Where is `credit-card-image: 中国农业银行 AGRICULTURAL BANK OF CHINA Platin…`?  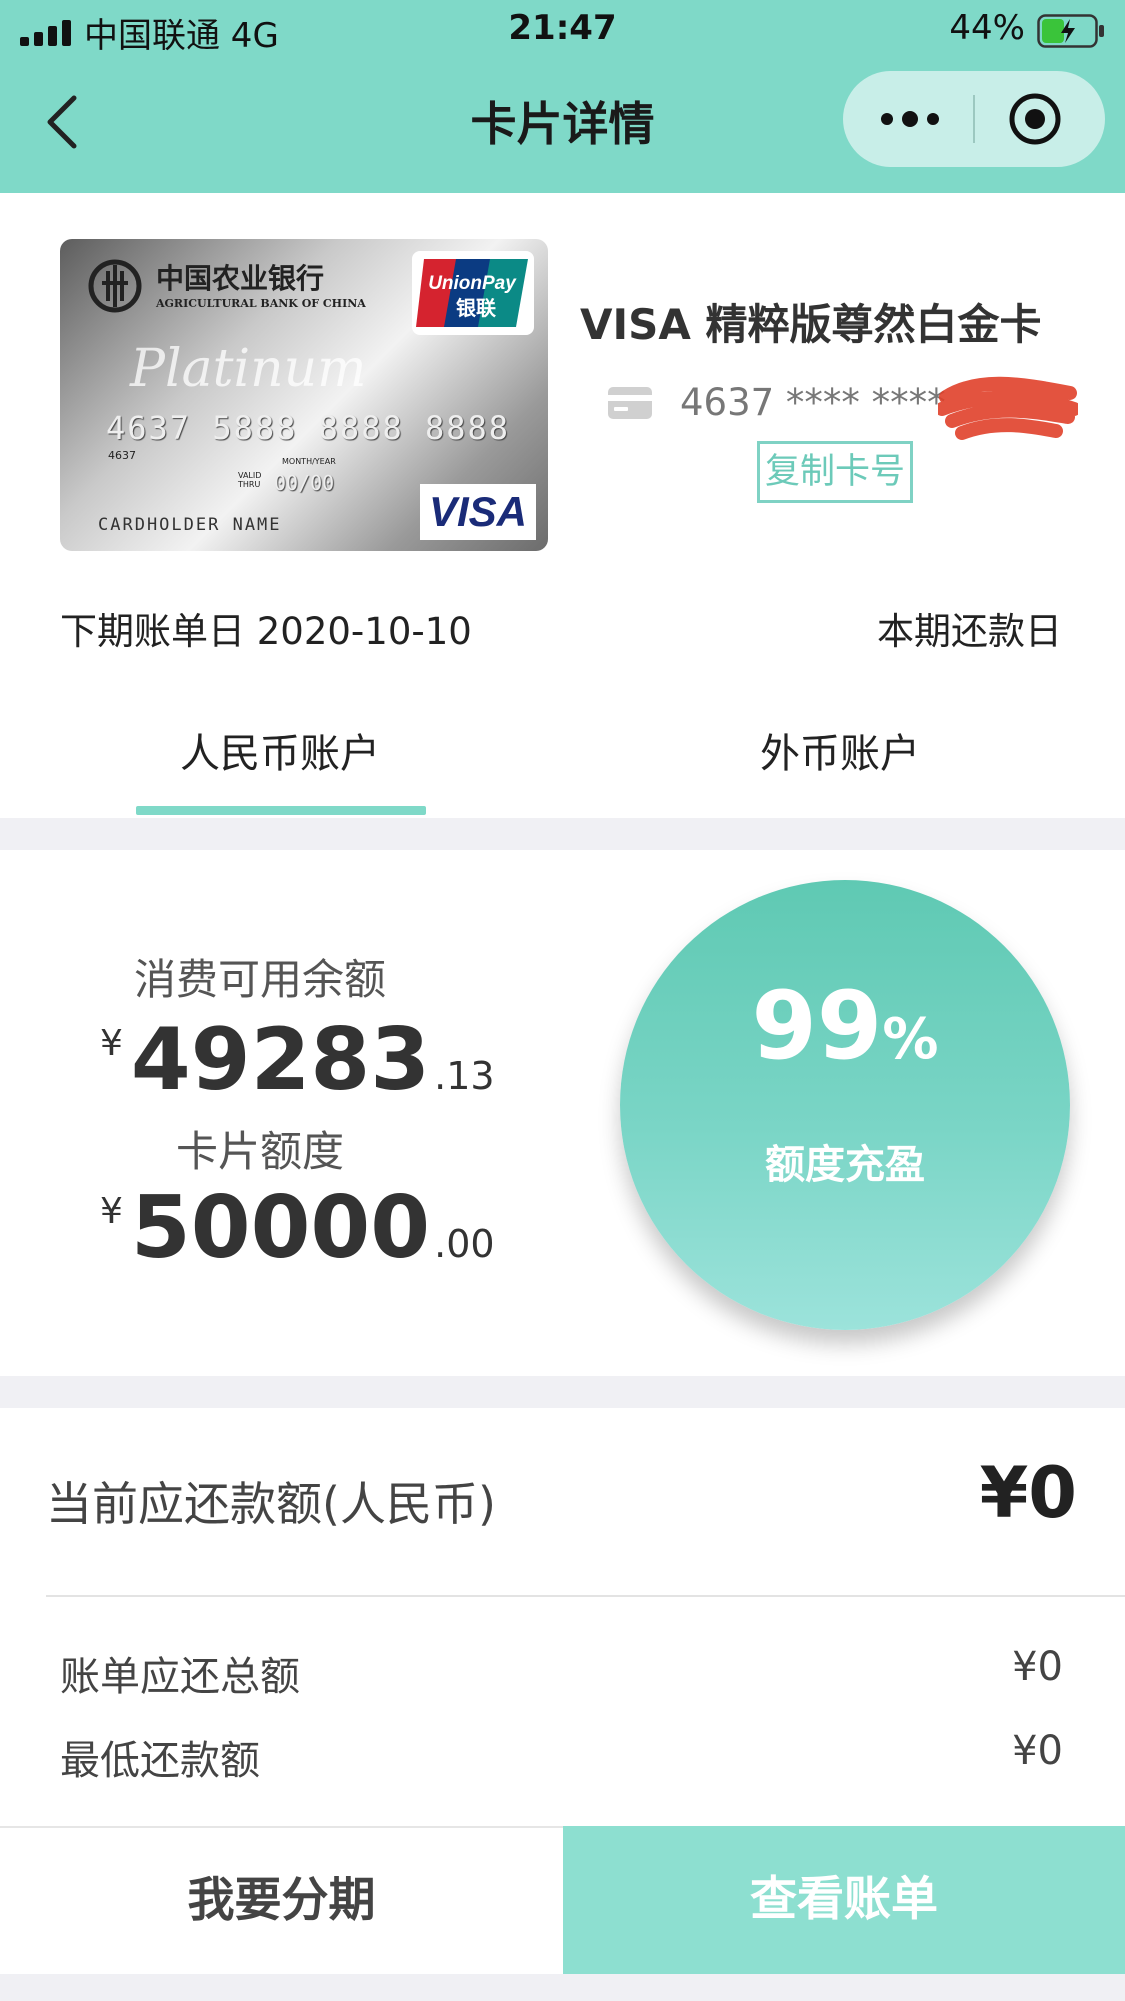
credit-card-image: 中国农业银行 AGRICULTURAL BANK OF CHINA Platin… is located at coordinates (304, 395).